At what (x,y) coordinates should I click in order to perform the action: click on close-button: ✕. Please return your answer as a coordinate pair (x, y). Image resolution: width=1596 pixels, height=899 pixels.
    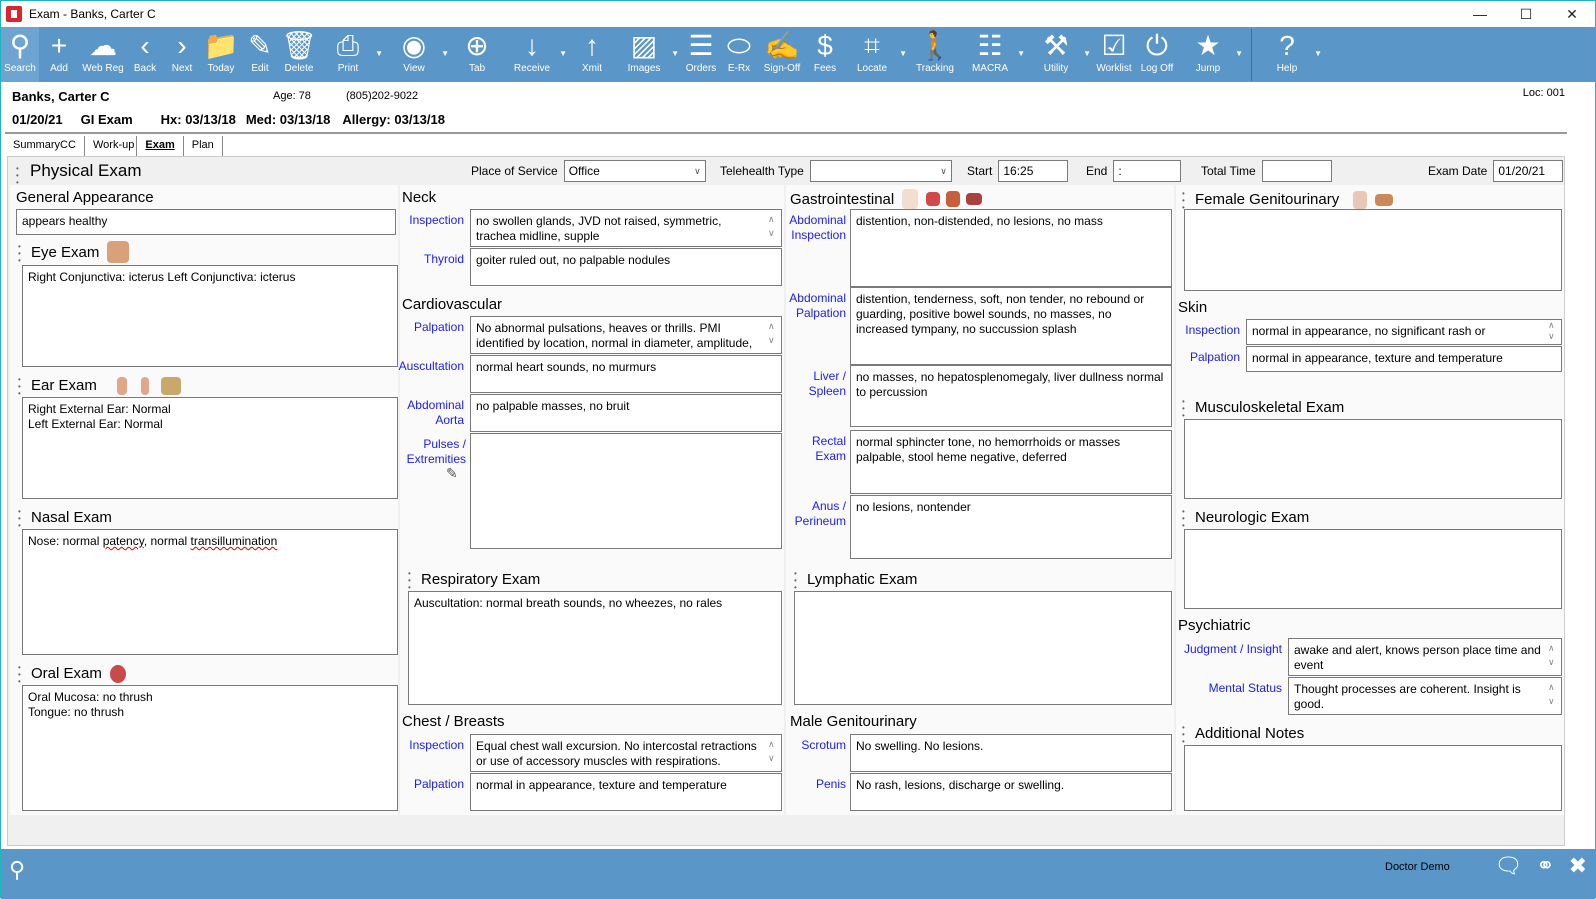
    Looking at the image, I should click on (1572, 14).